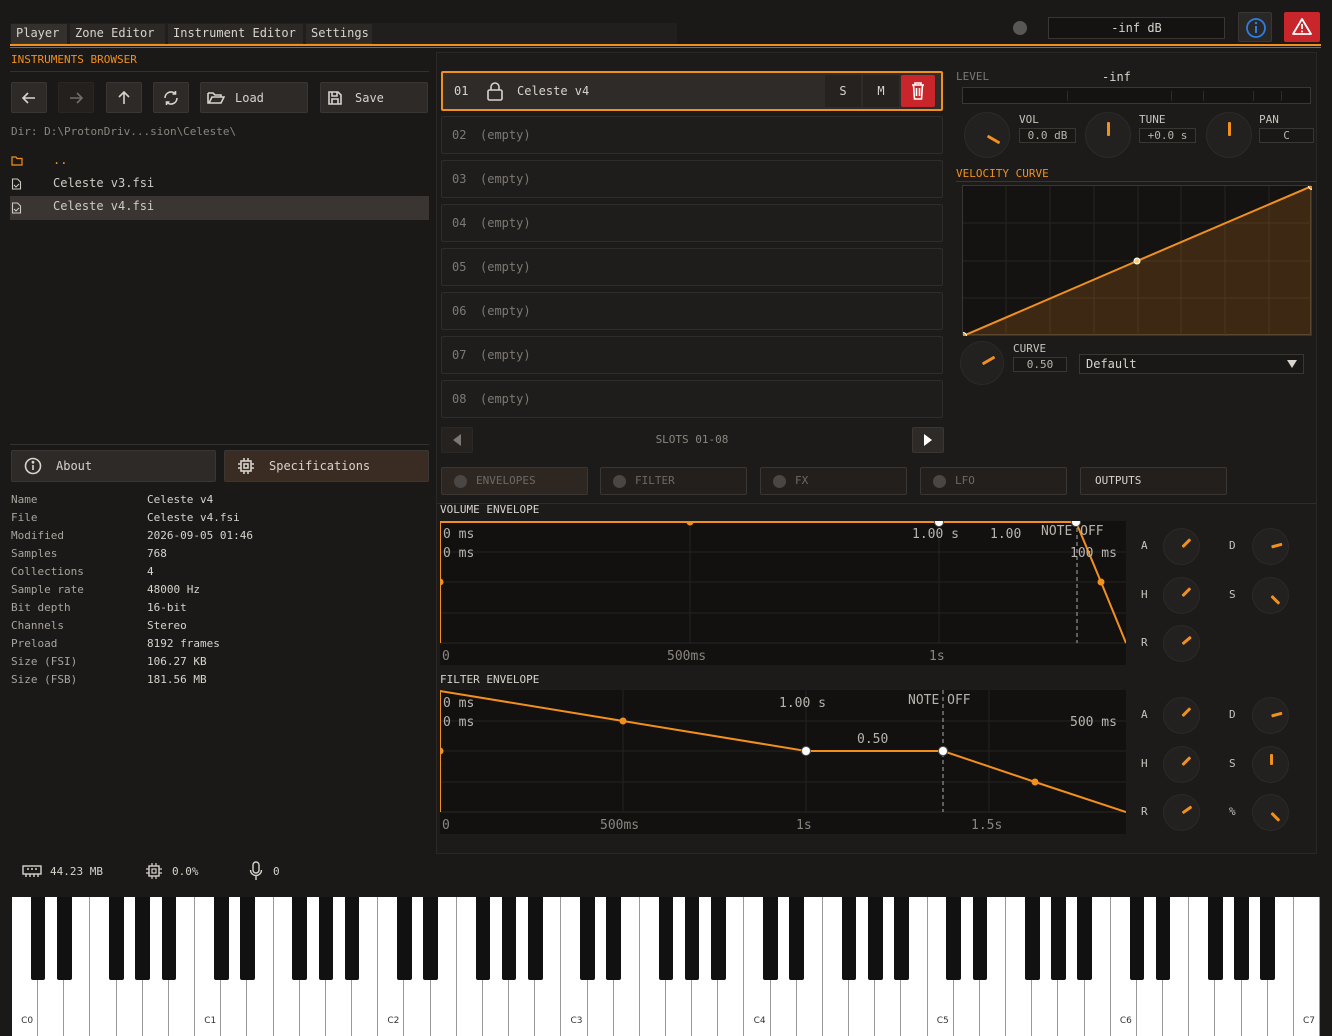 The image size is (1332, 1036). What do you see at coordinates (1181, 546) in the screenshot?
I see `vol-attack-knob` at bounding box center [1181, 546].